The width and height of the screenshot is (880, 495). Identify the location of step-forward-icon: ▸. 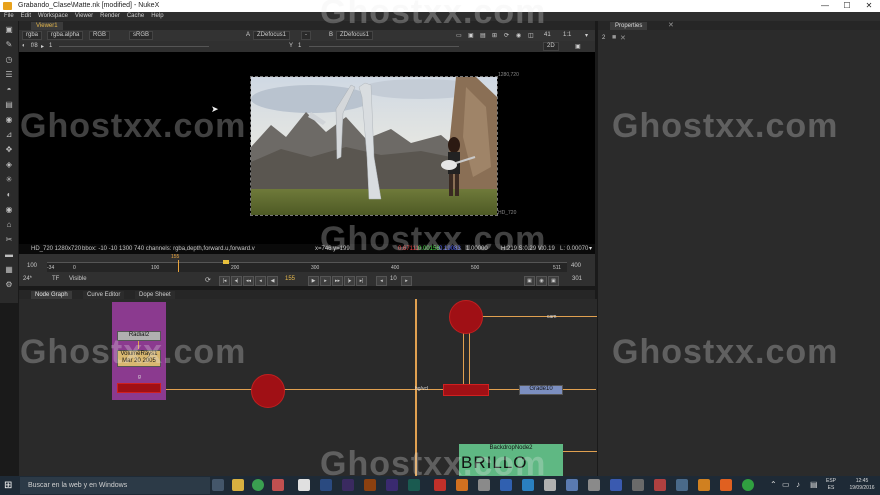
(406, 281).